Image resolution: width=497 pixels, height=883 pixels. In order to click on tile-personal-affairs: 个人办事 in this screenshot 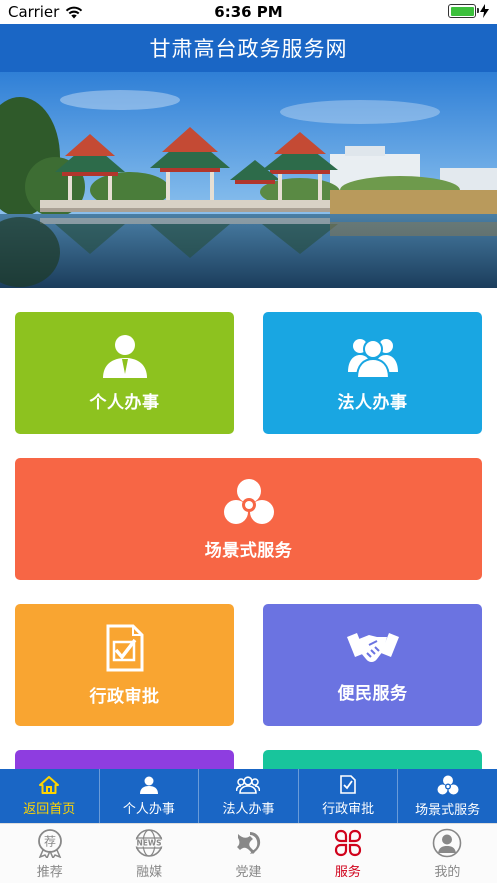, I will do `click(124, 373)`.